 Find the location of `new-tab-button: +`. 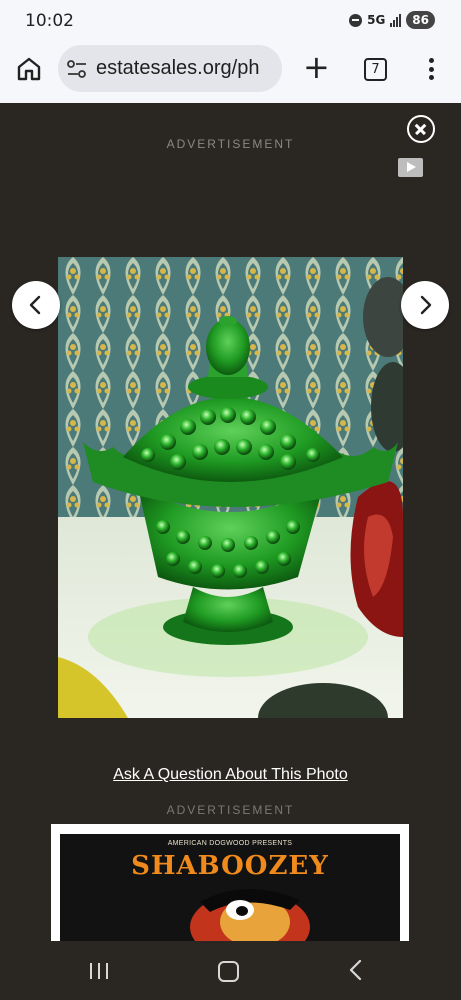

new-tab-button: + is located at coordinates (316, 67).